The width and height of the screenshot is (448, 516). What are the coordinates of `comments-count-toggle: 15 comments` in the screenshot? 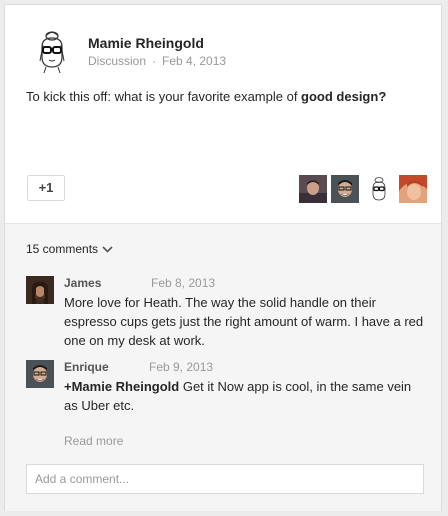 It's located at (69, 249).